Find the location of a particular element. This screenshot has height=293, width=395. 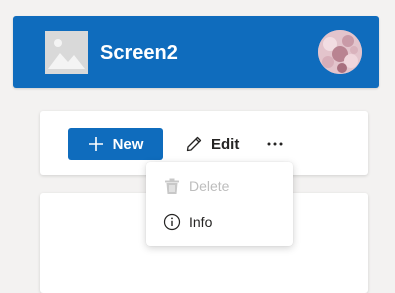

new-button: New is located at coordinates (115, 144).